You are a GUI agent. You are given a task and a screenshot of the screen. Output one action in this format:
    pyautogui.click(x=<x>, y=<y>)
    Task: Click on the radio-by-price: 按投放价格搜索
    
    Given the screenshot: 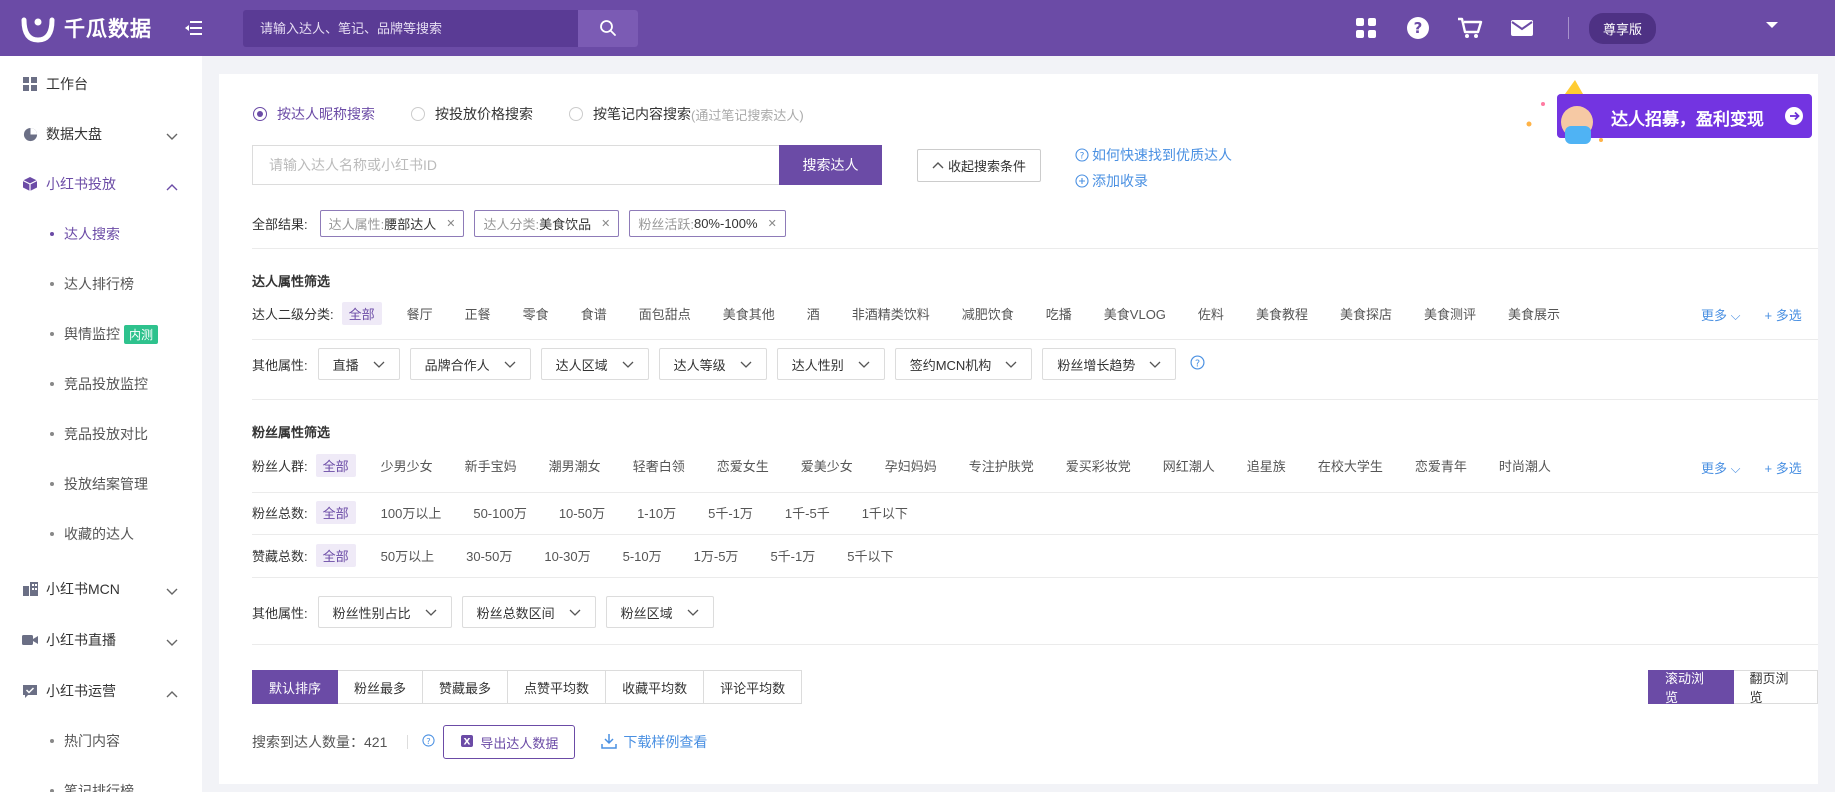 What is the action you would take?
    pyautogui.click(x=472, y=114)
    